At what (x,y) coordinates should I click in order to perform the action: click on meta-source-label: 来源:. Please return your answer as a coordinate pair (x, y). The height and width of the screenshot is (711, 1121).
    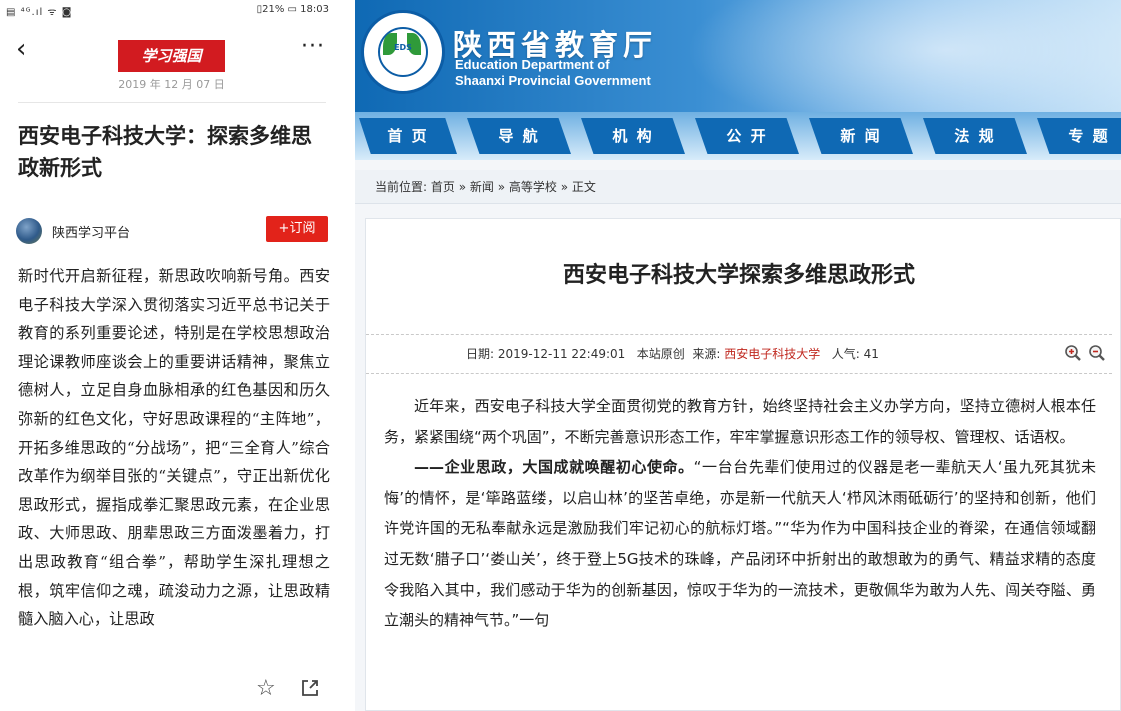
    Looking at the image, I should click on (708, 354).